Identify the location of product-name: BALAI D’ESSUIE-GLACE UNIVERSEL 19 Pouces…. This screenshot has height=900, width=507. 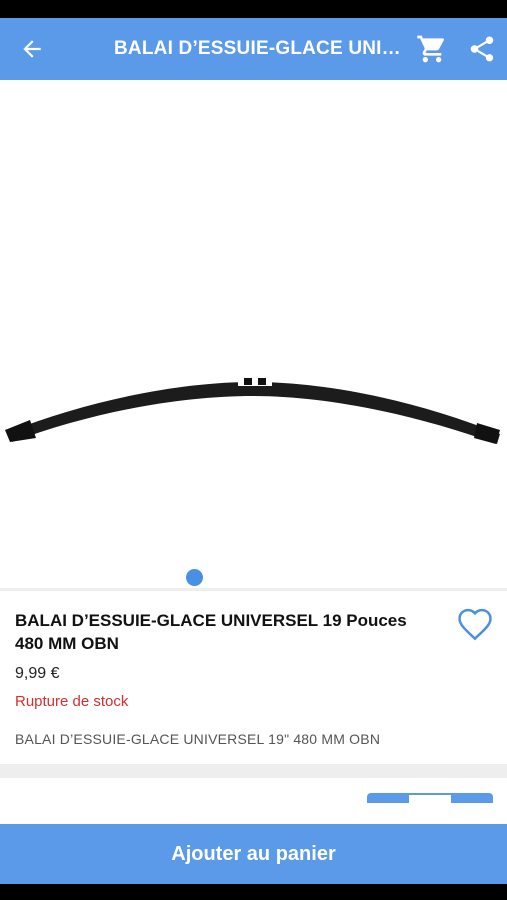
(211, 632).